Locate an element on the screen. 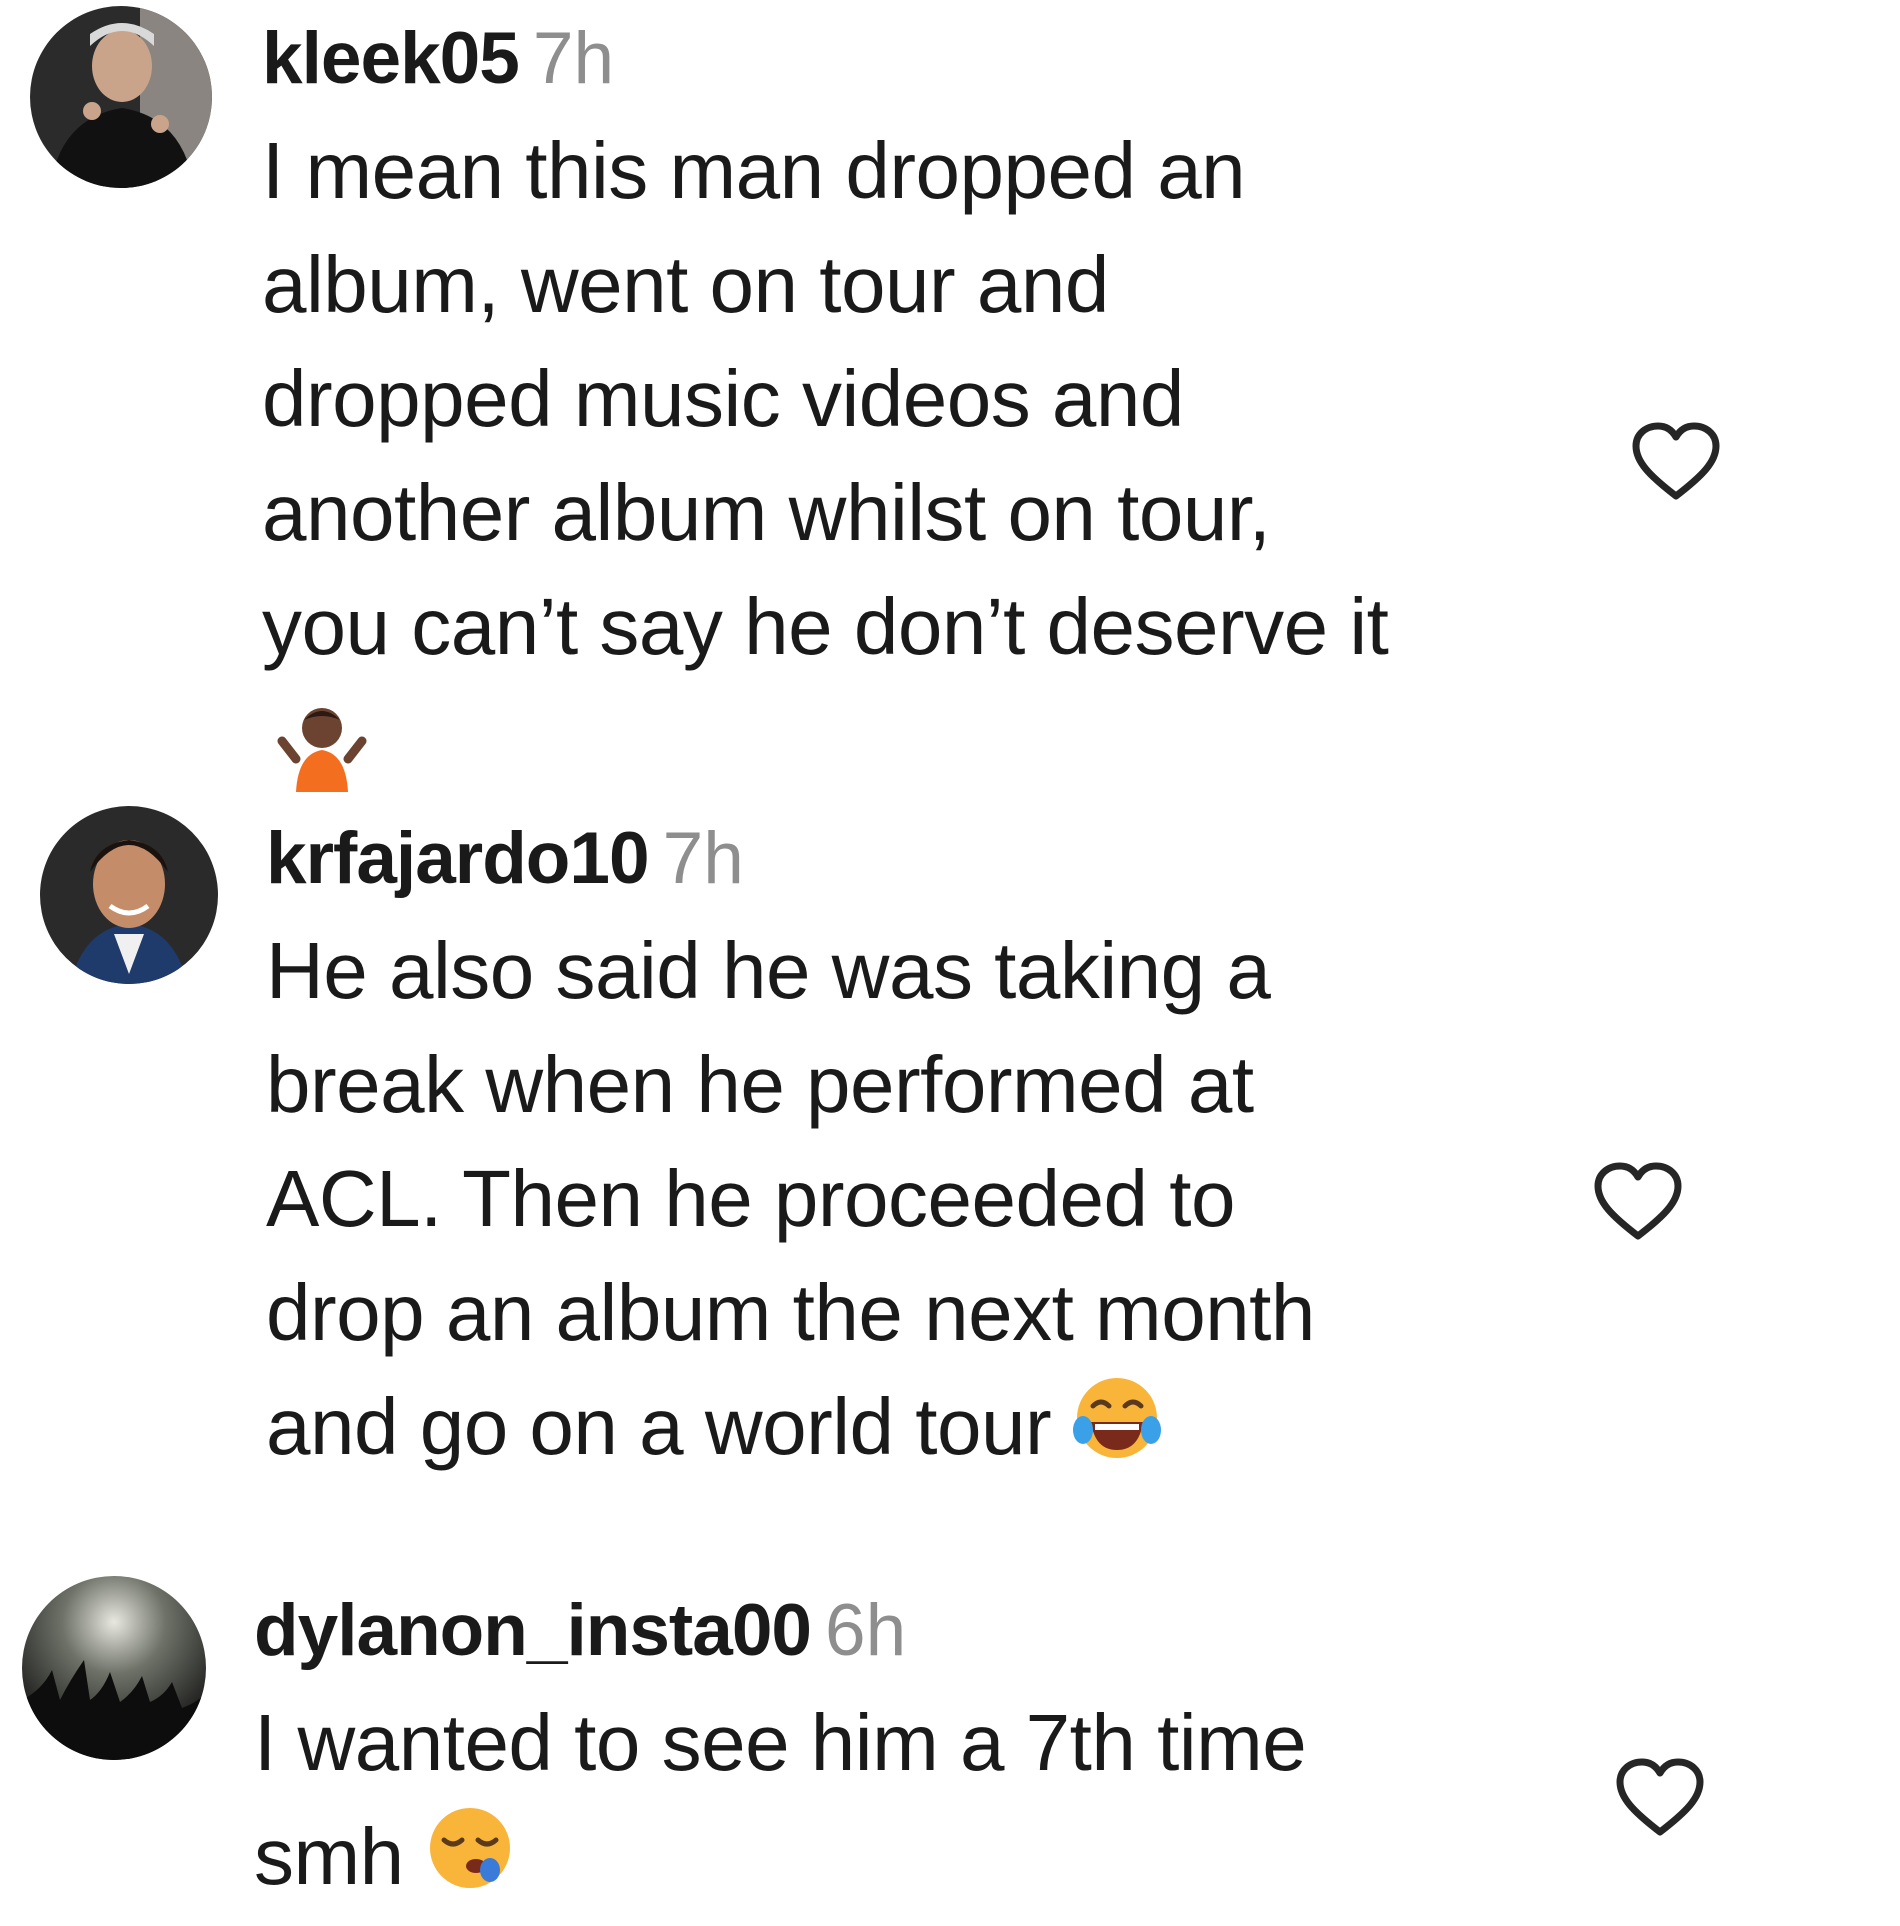 Image resolution: width=1900 pixels, height=1926 pixels. timestamp: 6h is located at coordinates (866, 1630).